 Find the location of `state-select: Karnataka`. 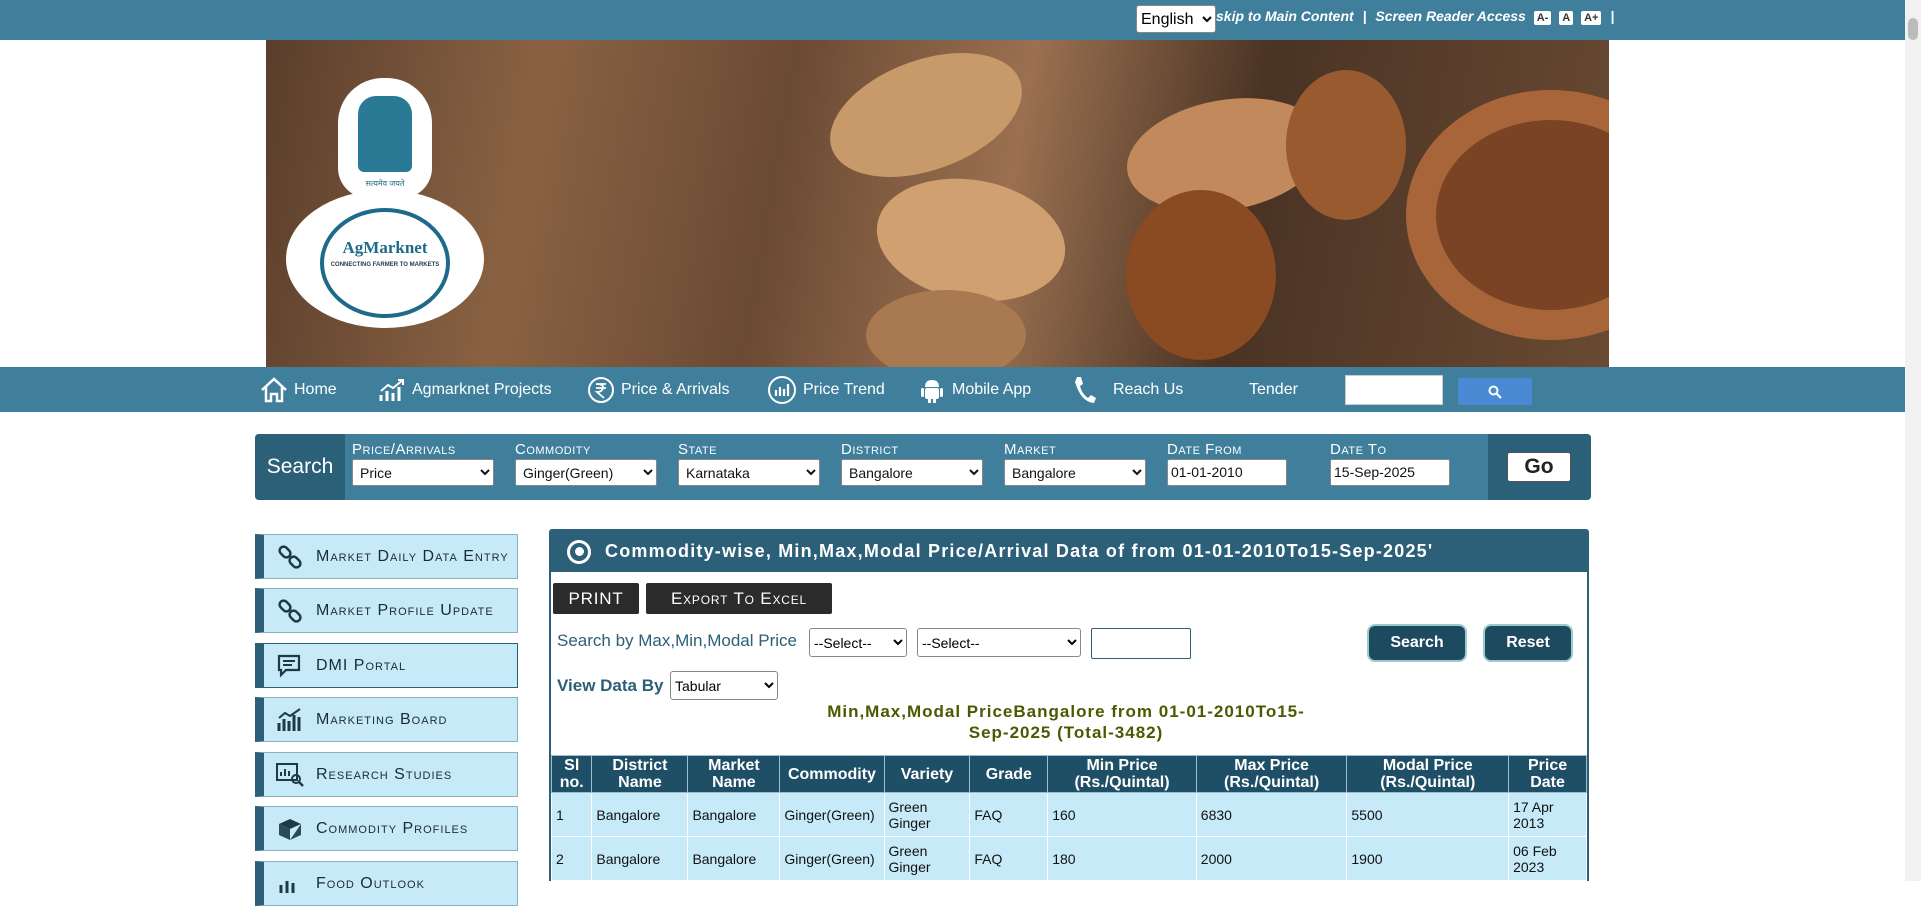

state-select: Karnataka is located at coordinates (749, 472).